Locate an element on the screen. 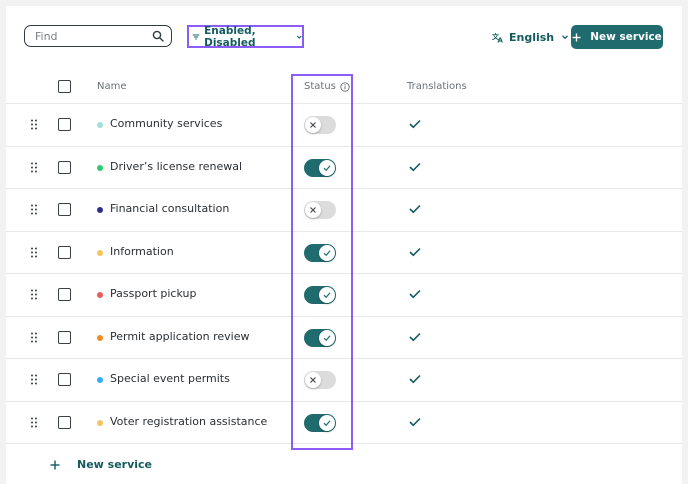  service-name: Passport pickup is located at coordinates (153, 293).